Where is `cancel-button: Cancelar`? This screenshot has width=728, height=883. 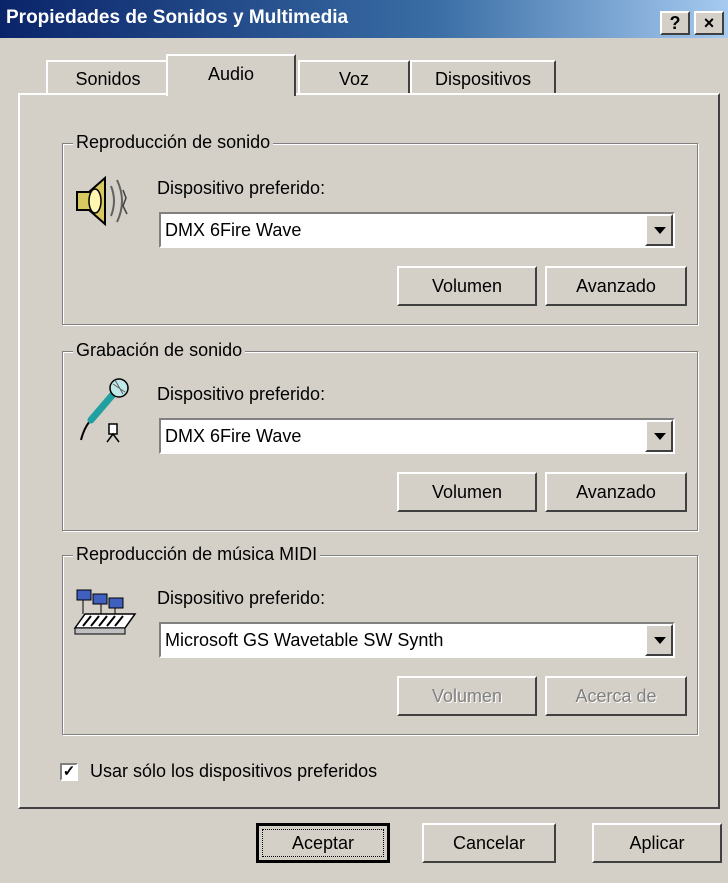 cancel-button: Cancelar is located at coordinates (489, 843).